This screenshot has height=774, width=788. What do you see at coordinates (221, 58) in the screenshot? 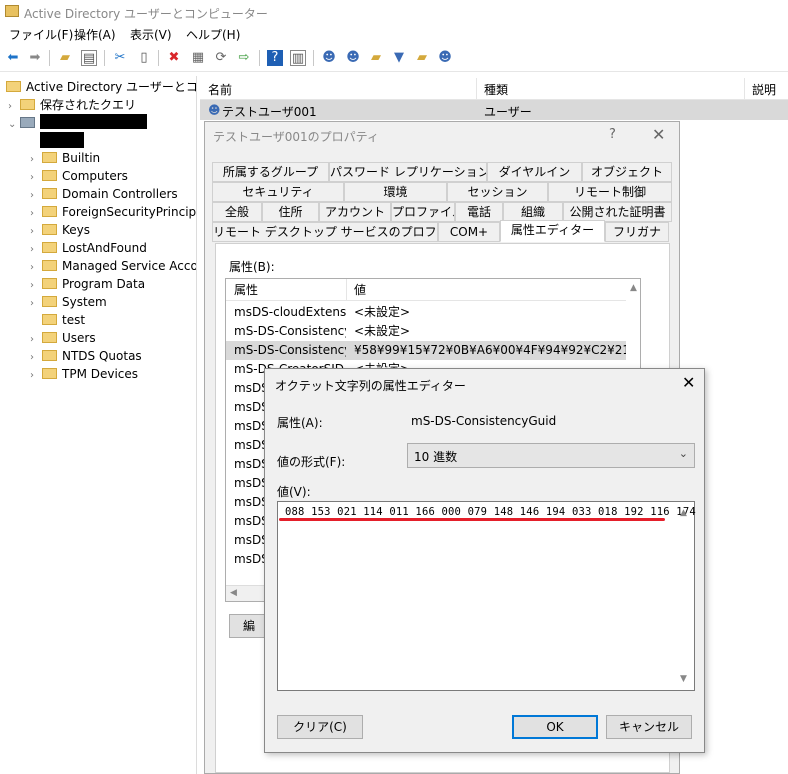
I see `refresh-icon: ⟳` at bounding box center [221, 58].